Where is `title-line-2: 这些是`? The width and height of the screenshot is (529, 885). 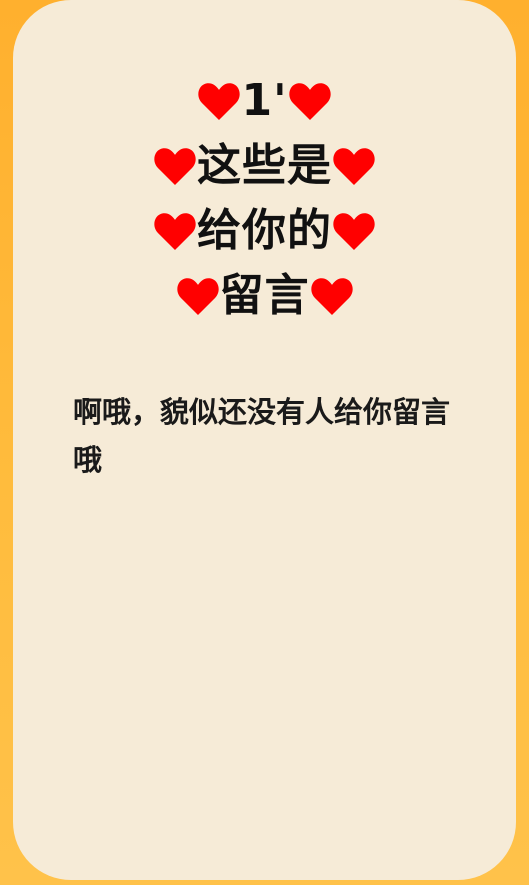
title-line-2: 这些是 is located at coordinates (264, 167).